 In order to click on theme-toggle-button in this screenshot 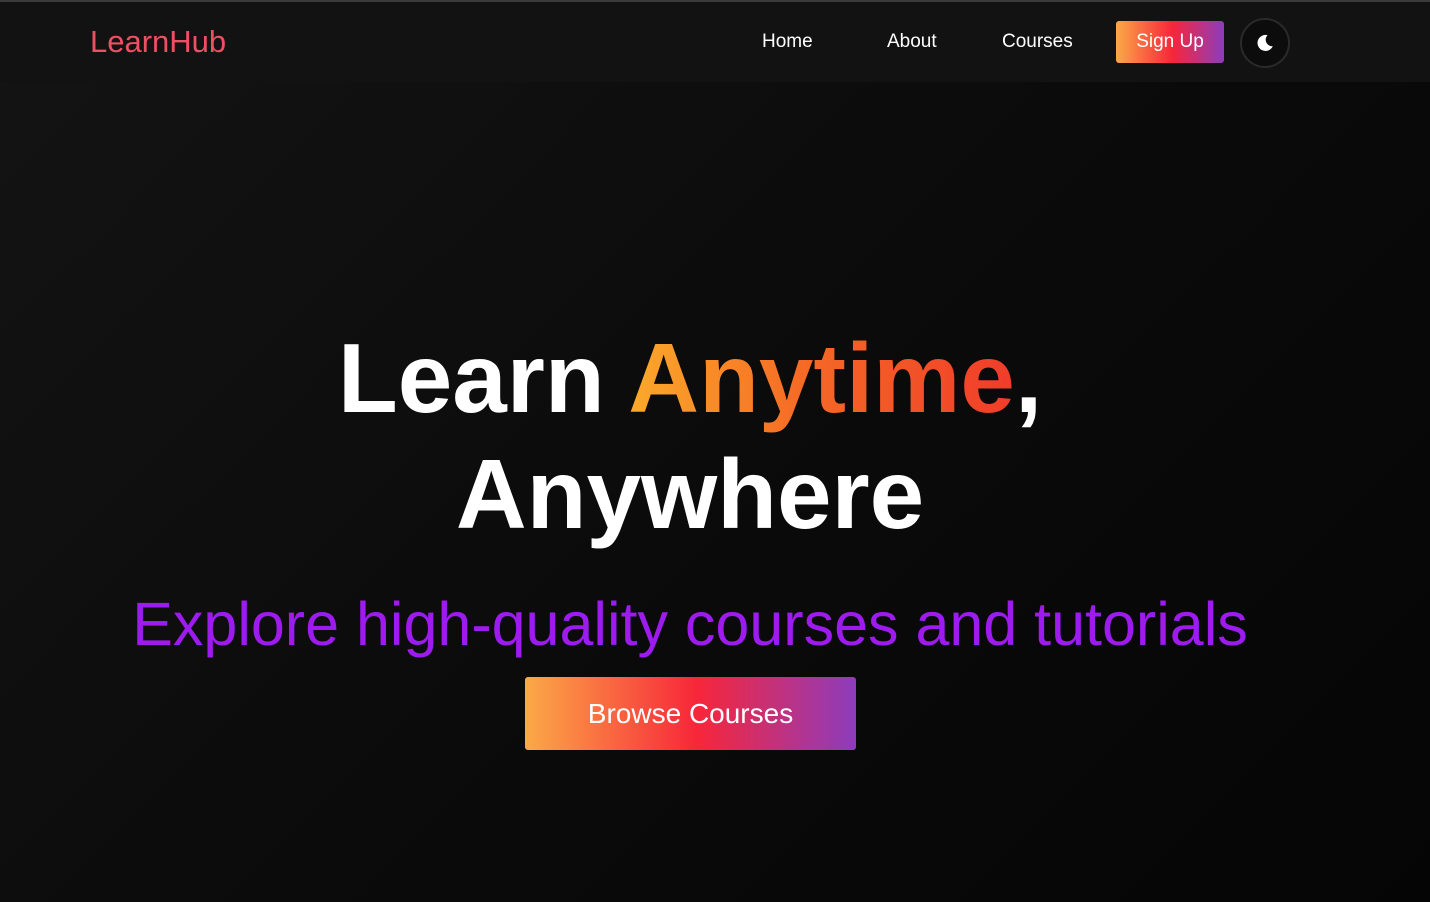, I will do `click(1265, 43)`.